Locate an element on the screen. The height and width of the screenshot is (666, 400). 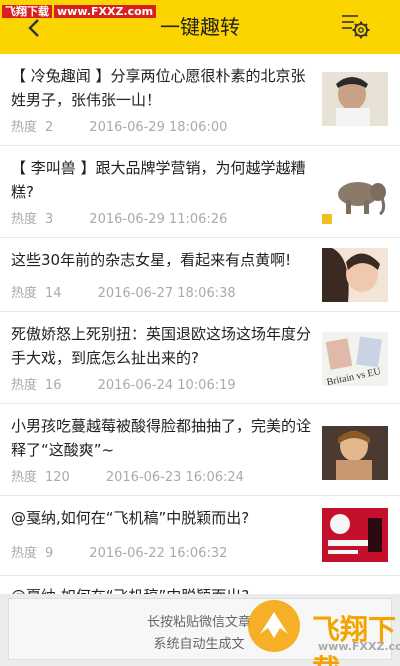
article-meta: 热度 3 2016-06-29 11:06:26 is located at coordinates (119, 217).